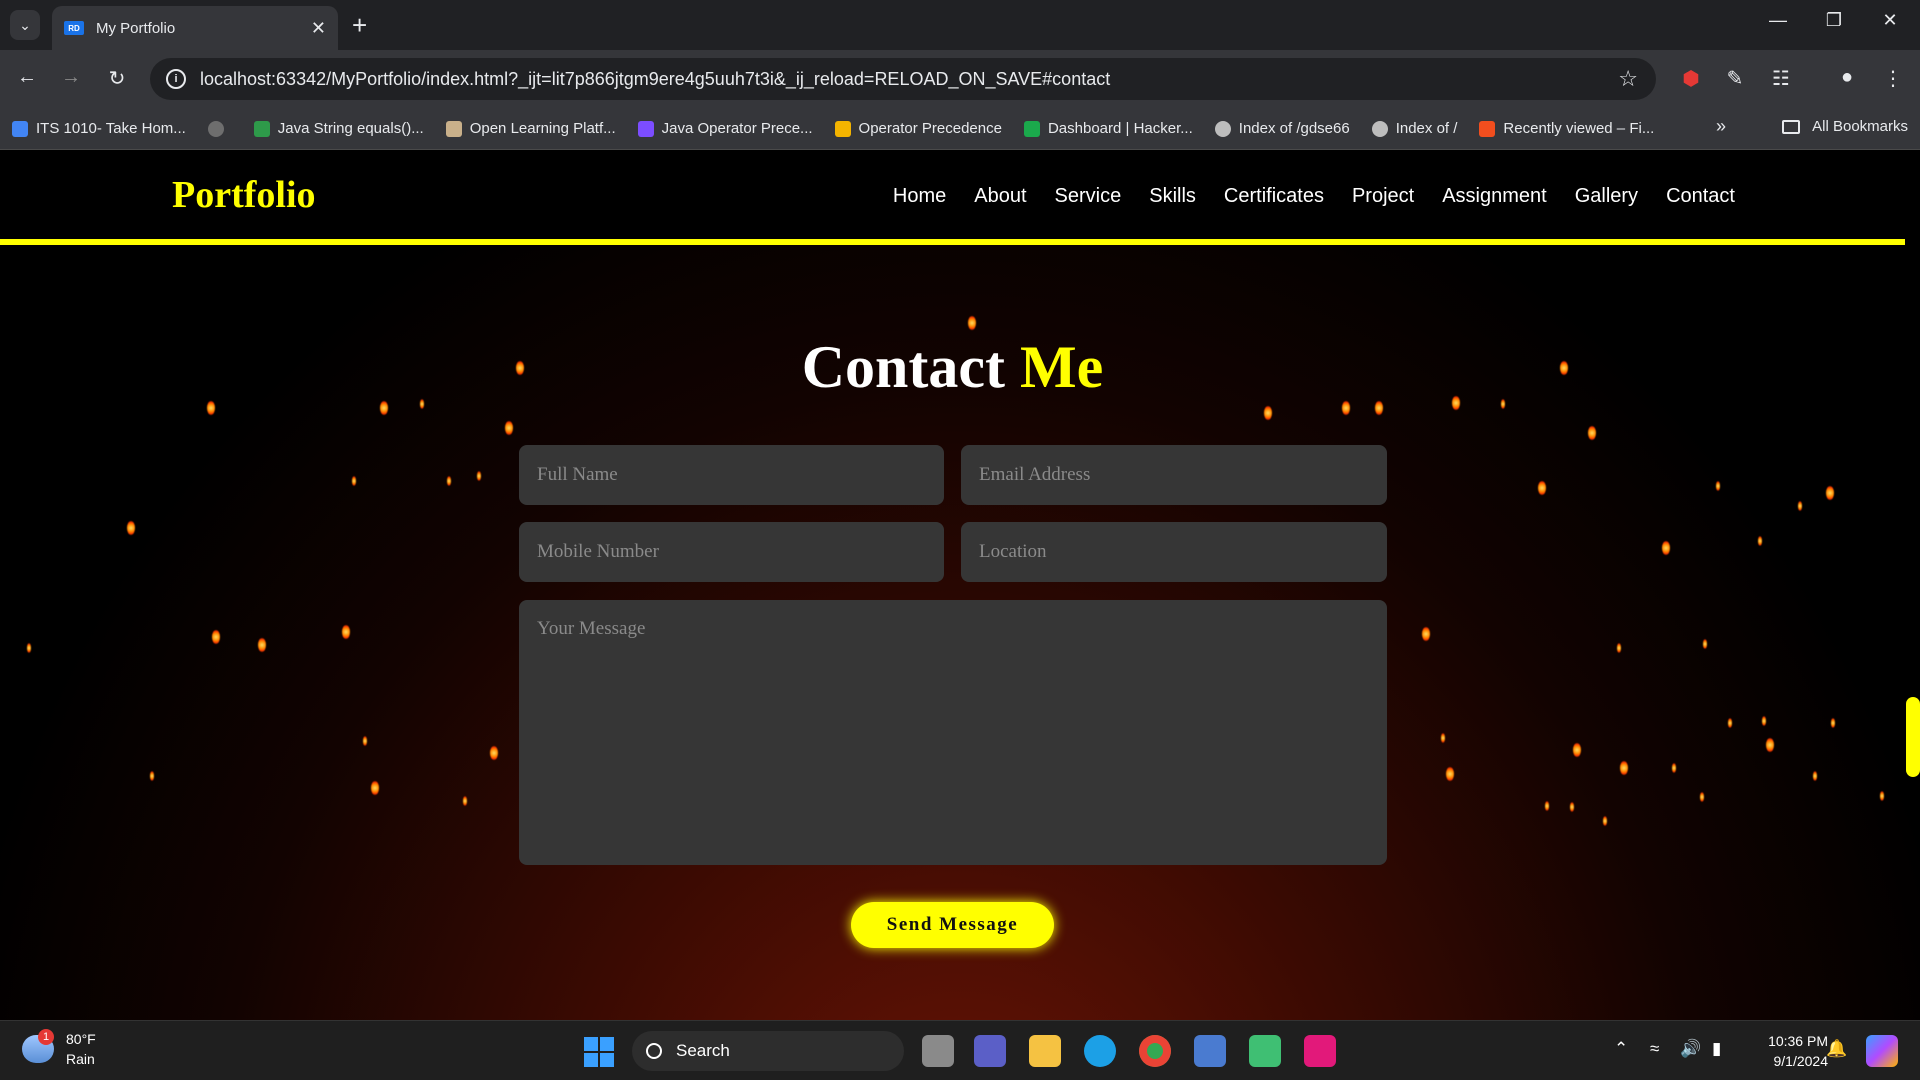  Describe the element at coordinates (1778, 20) in the screenshot. I see `window-minimize-icon: —` at that location.